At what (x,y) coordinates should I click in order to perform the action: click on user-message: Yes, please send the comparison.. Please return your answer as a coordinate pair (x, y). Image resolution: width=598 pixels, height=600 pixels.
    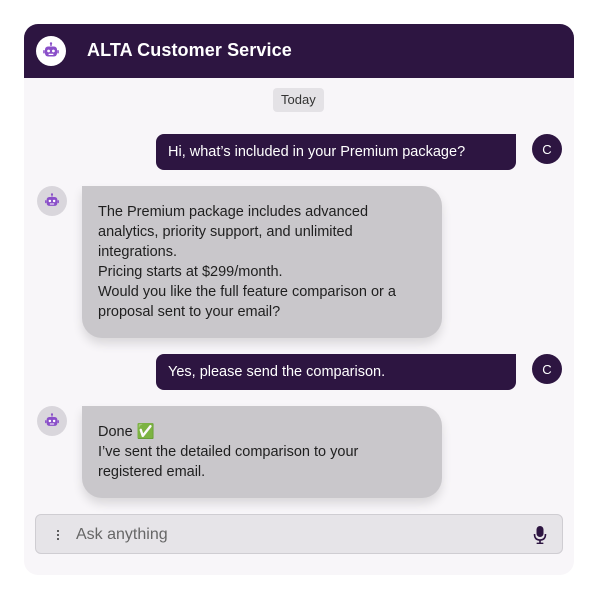
    Looking at the image, I should click on (336, 372).